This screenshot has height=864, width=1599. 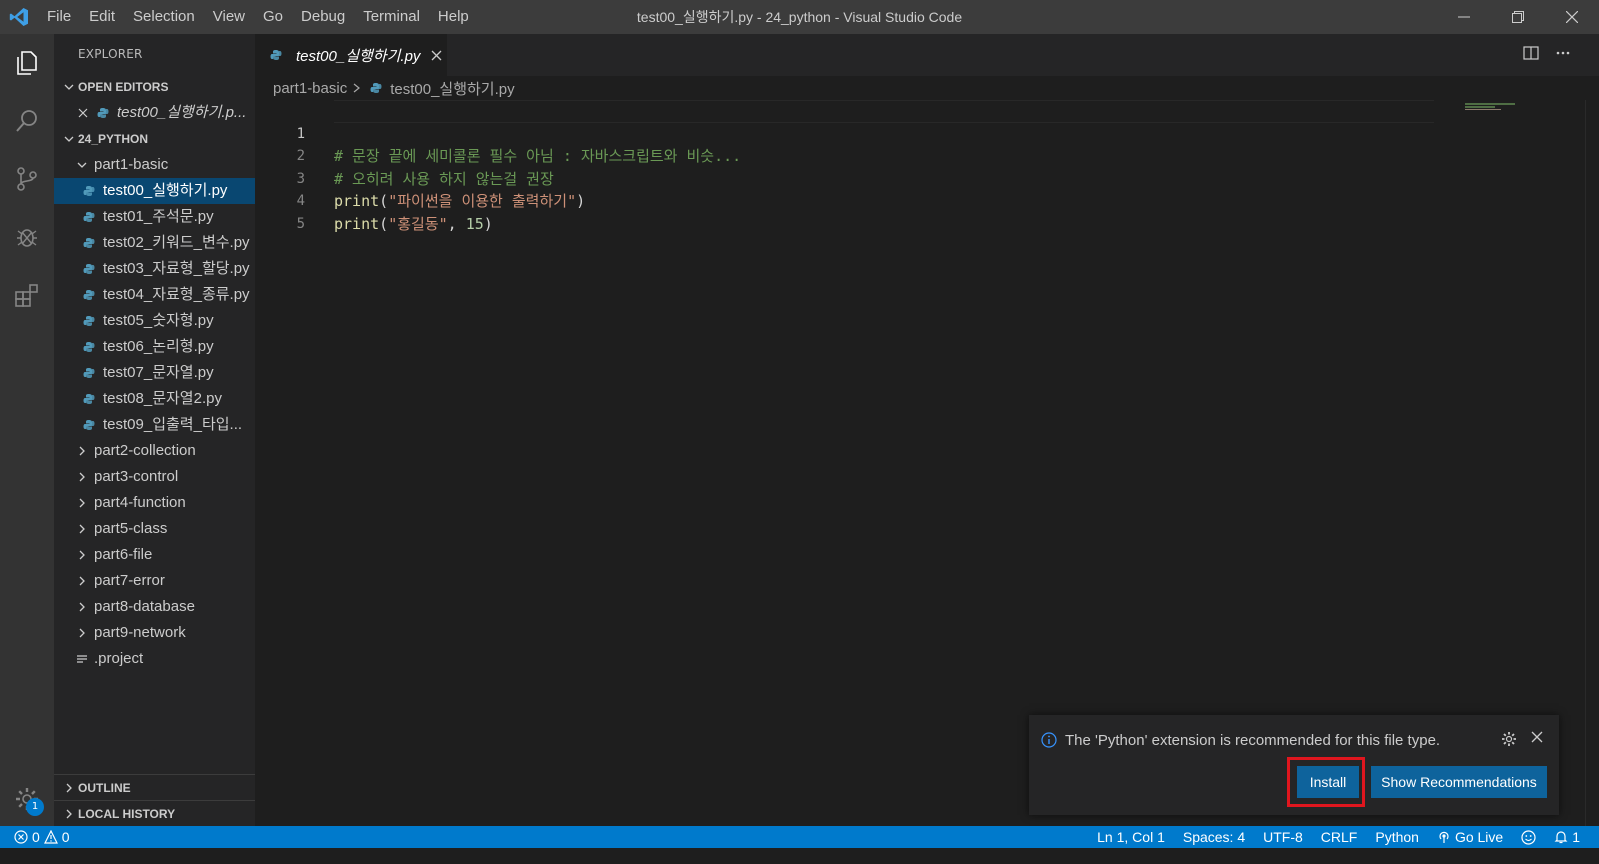 What do you see at coordinates (1339, 837) in the screenshot?
I see `end-of-line: CRLF` at bounding box center [1339, 837].